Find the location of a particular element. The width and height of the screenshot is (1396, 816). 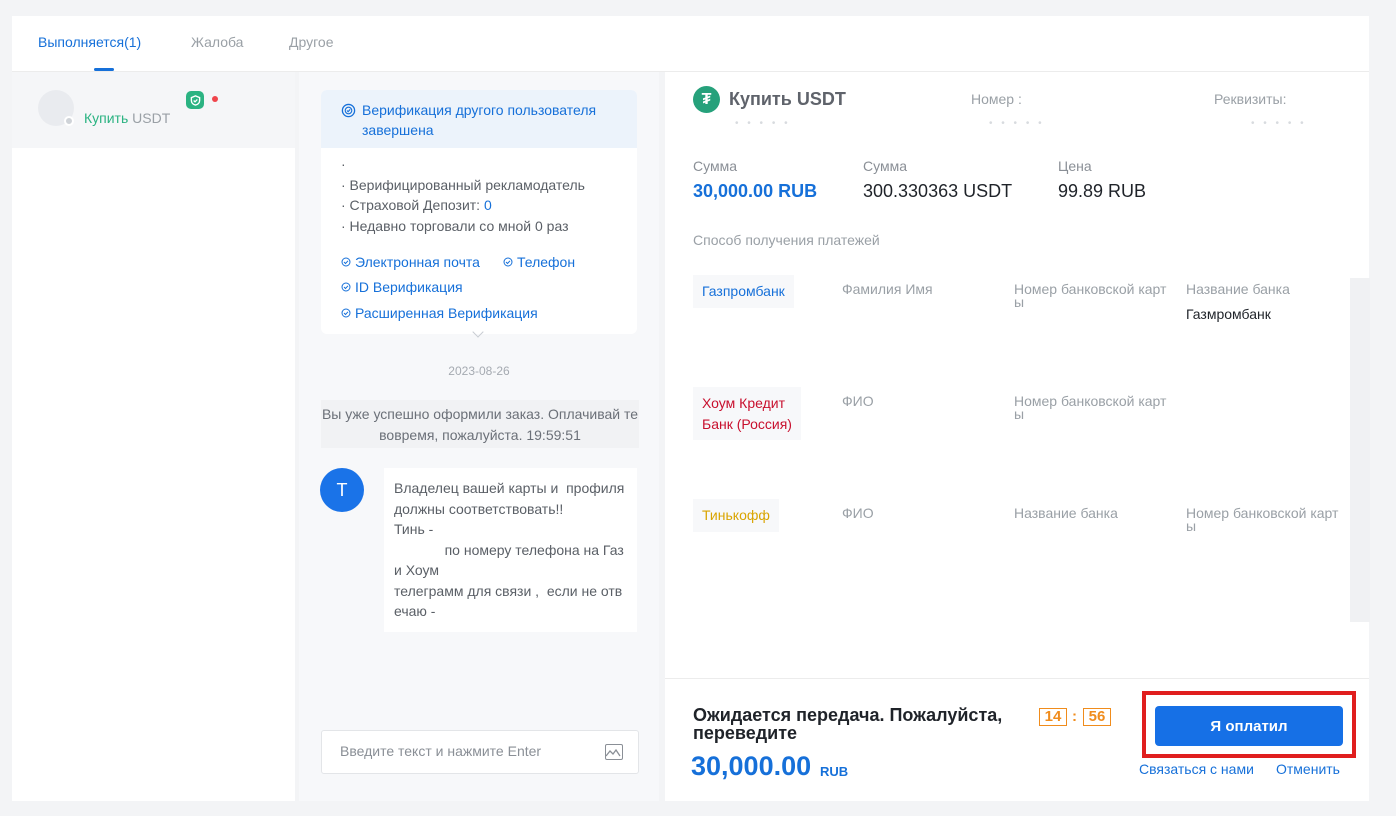

bank-name-badge: Хоум Кредит Банк (Россия) is located at coordinates (747, 413).